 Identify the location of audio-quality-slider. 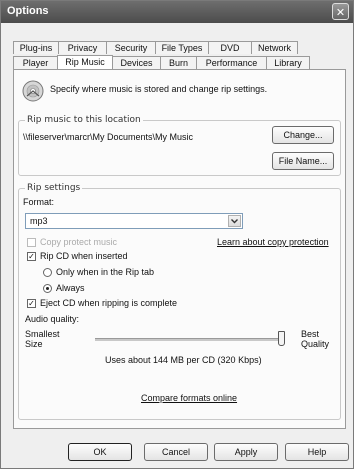
(190, 340).